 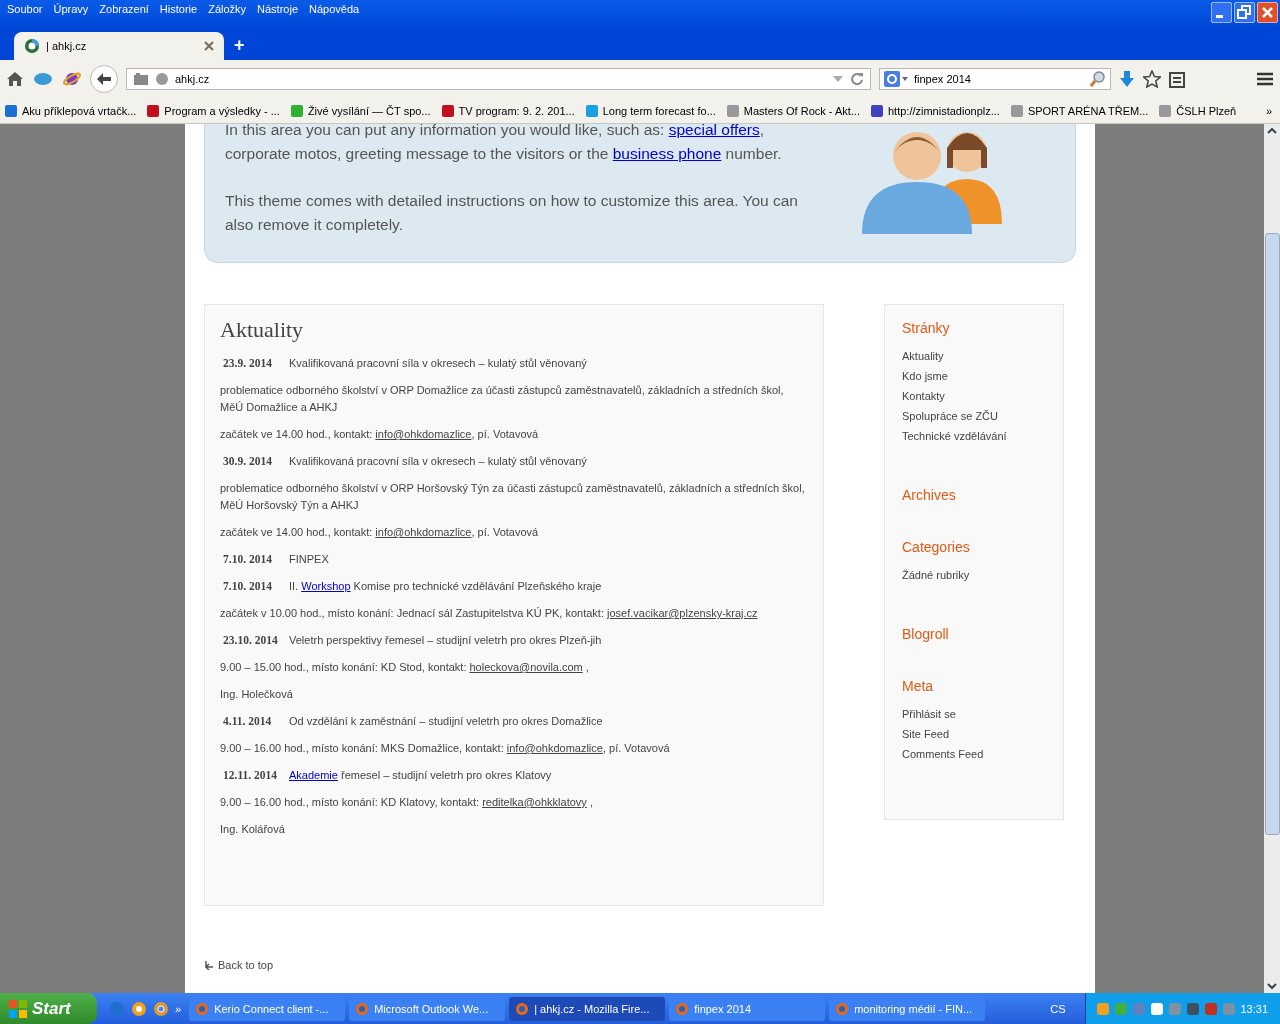 What do you see at coordinates (405, 363) in the screenshot?
I see `news-text: 23.9. 2014 Kvalifikovaná pracovní síla v okresech – kulatý stůl věnovaný` at bounding box center [405, 363].